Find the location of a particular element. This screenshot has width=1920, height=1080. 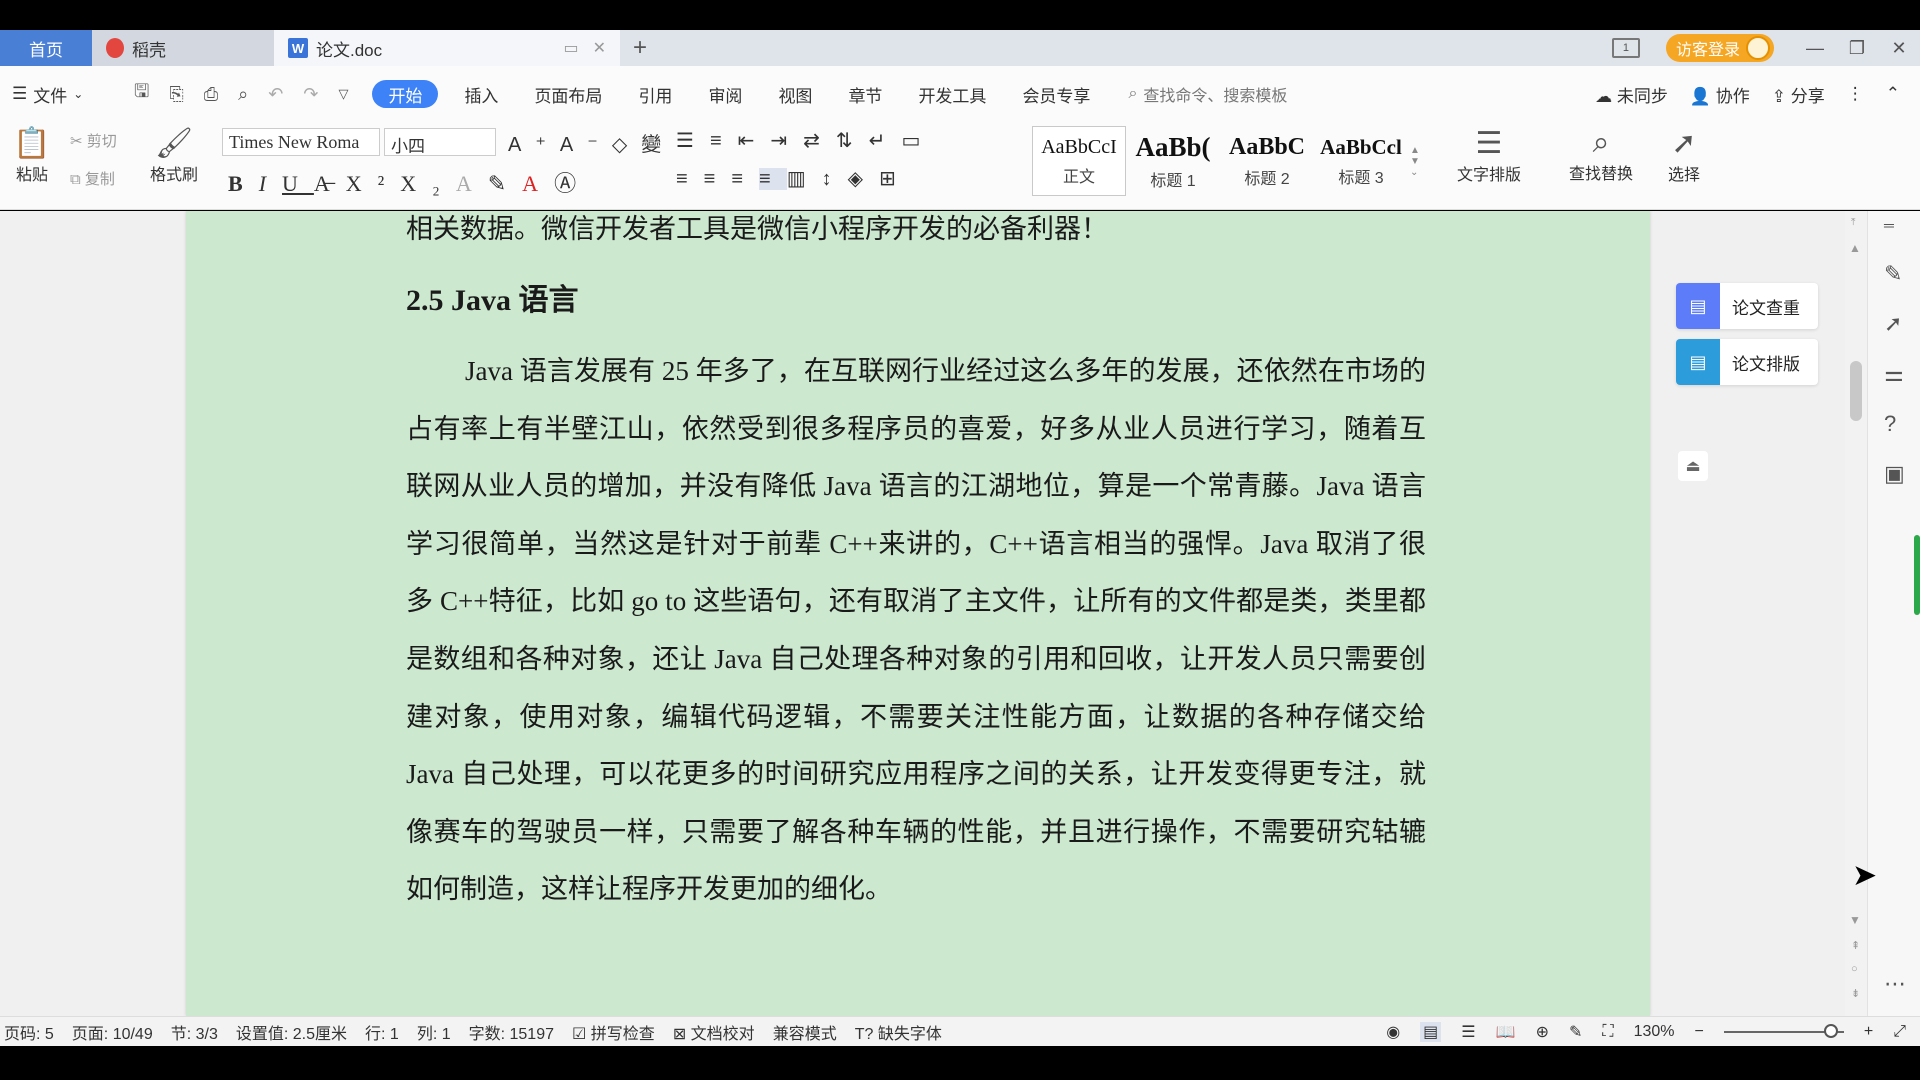

status-col: 列: 1 is located at coordinates (434, 1032).